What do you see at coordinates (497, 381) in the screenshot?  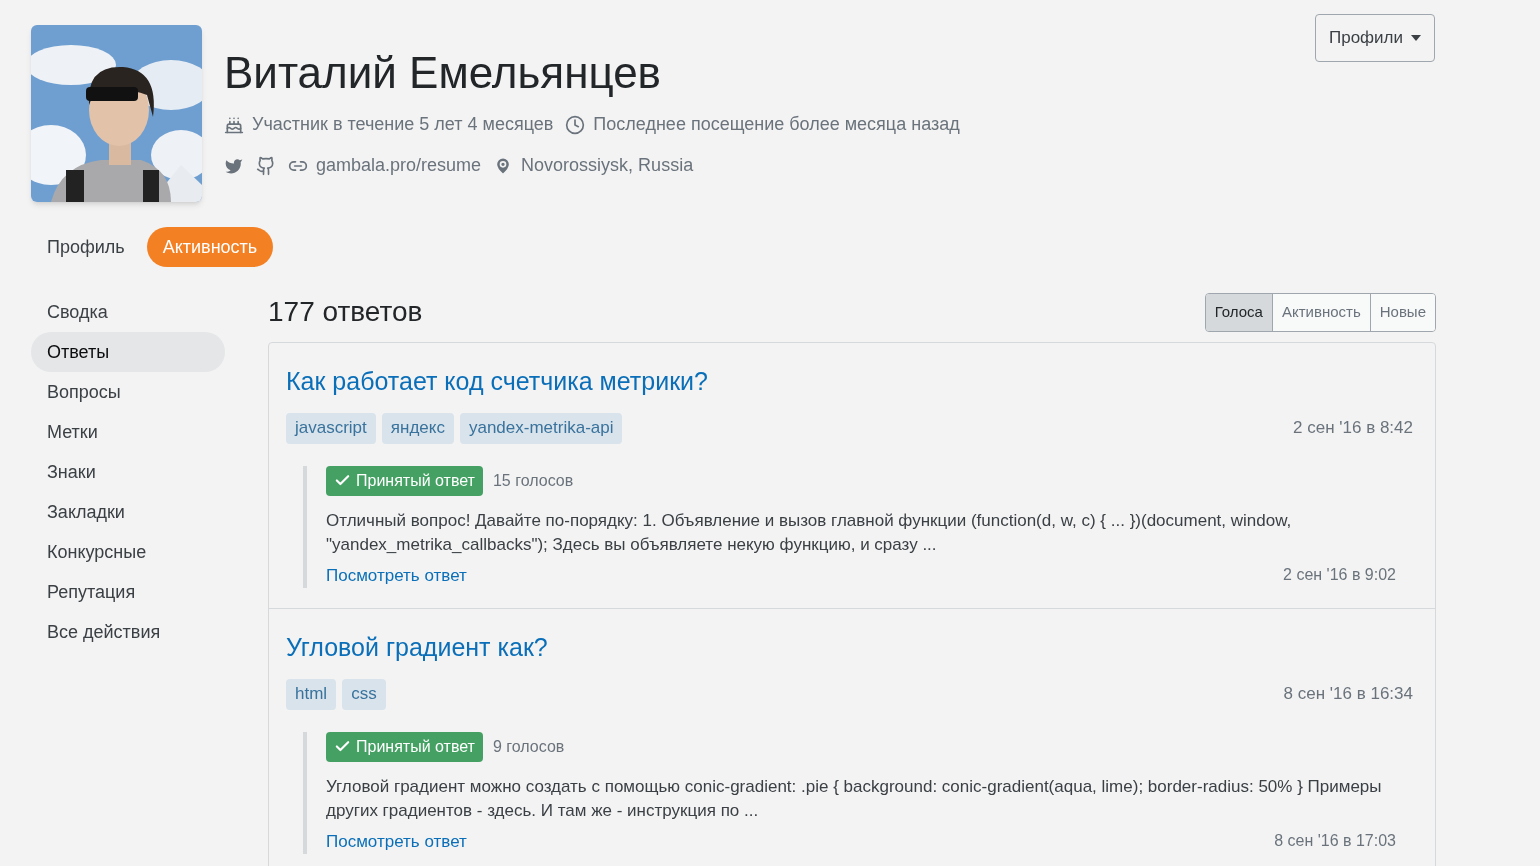 I see `question-title: Как работает код счетчика метрики?` at bounding box center [497, 381].